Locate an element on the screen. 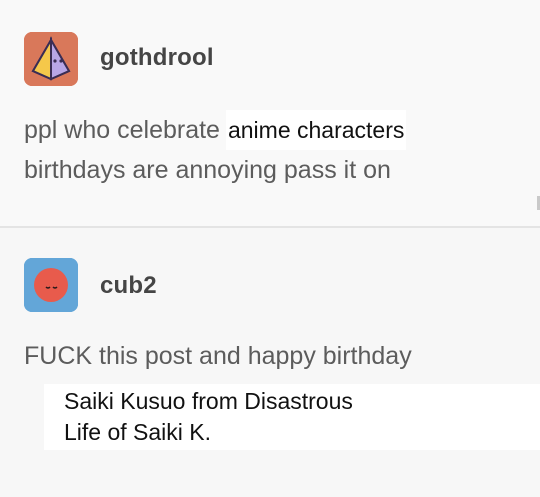 This screenshot has height=497, width=540. post-line-1: ppl who celebrate anime characters is located at coordinates (215, 130).